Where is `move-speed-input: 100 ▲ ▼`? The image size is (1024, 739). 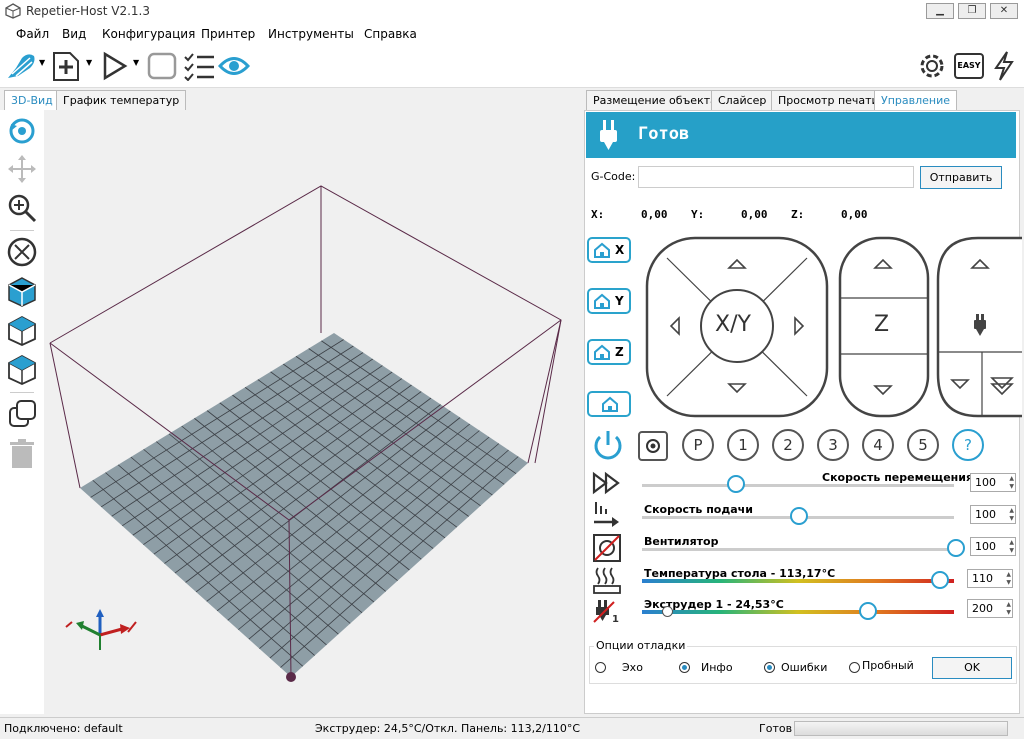
move-speed-input: 100 ▲ ▼ is located at coordinates (993, 482).